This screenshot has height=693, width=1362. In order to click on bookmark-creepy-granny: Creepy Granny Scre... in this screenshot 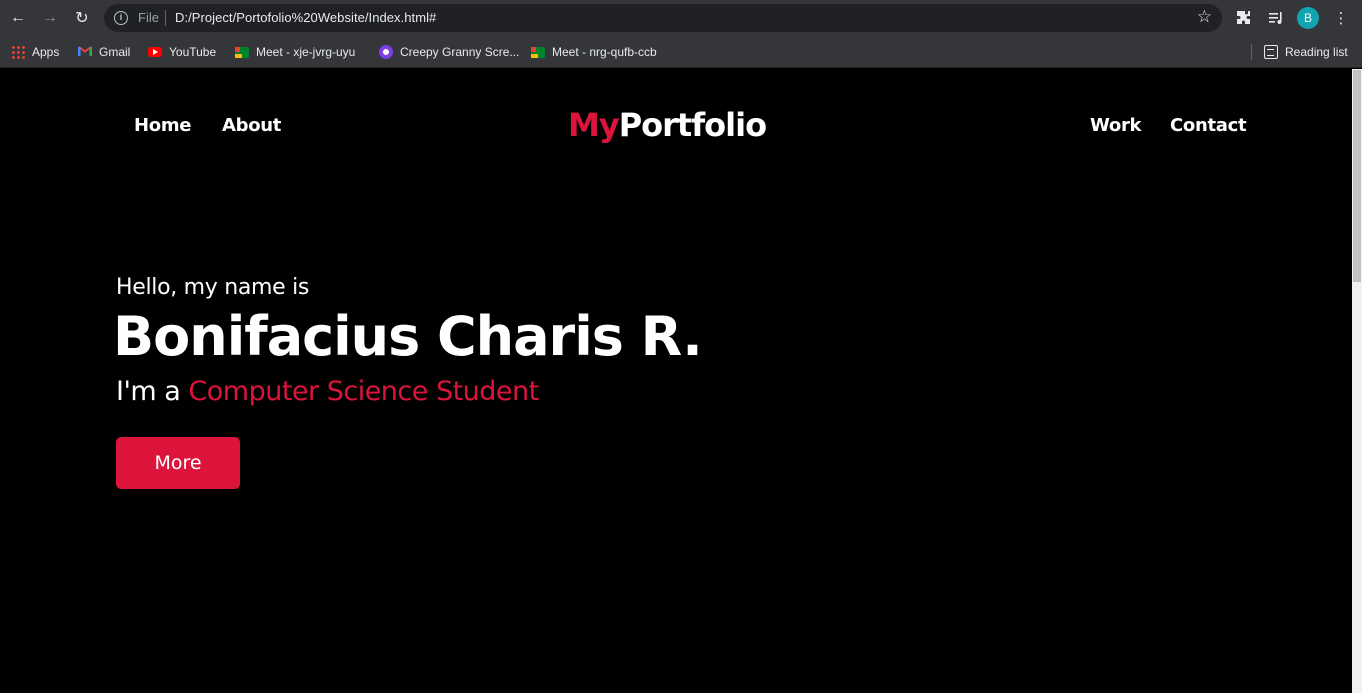, I will do `click(449, 52)`.